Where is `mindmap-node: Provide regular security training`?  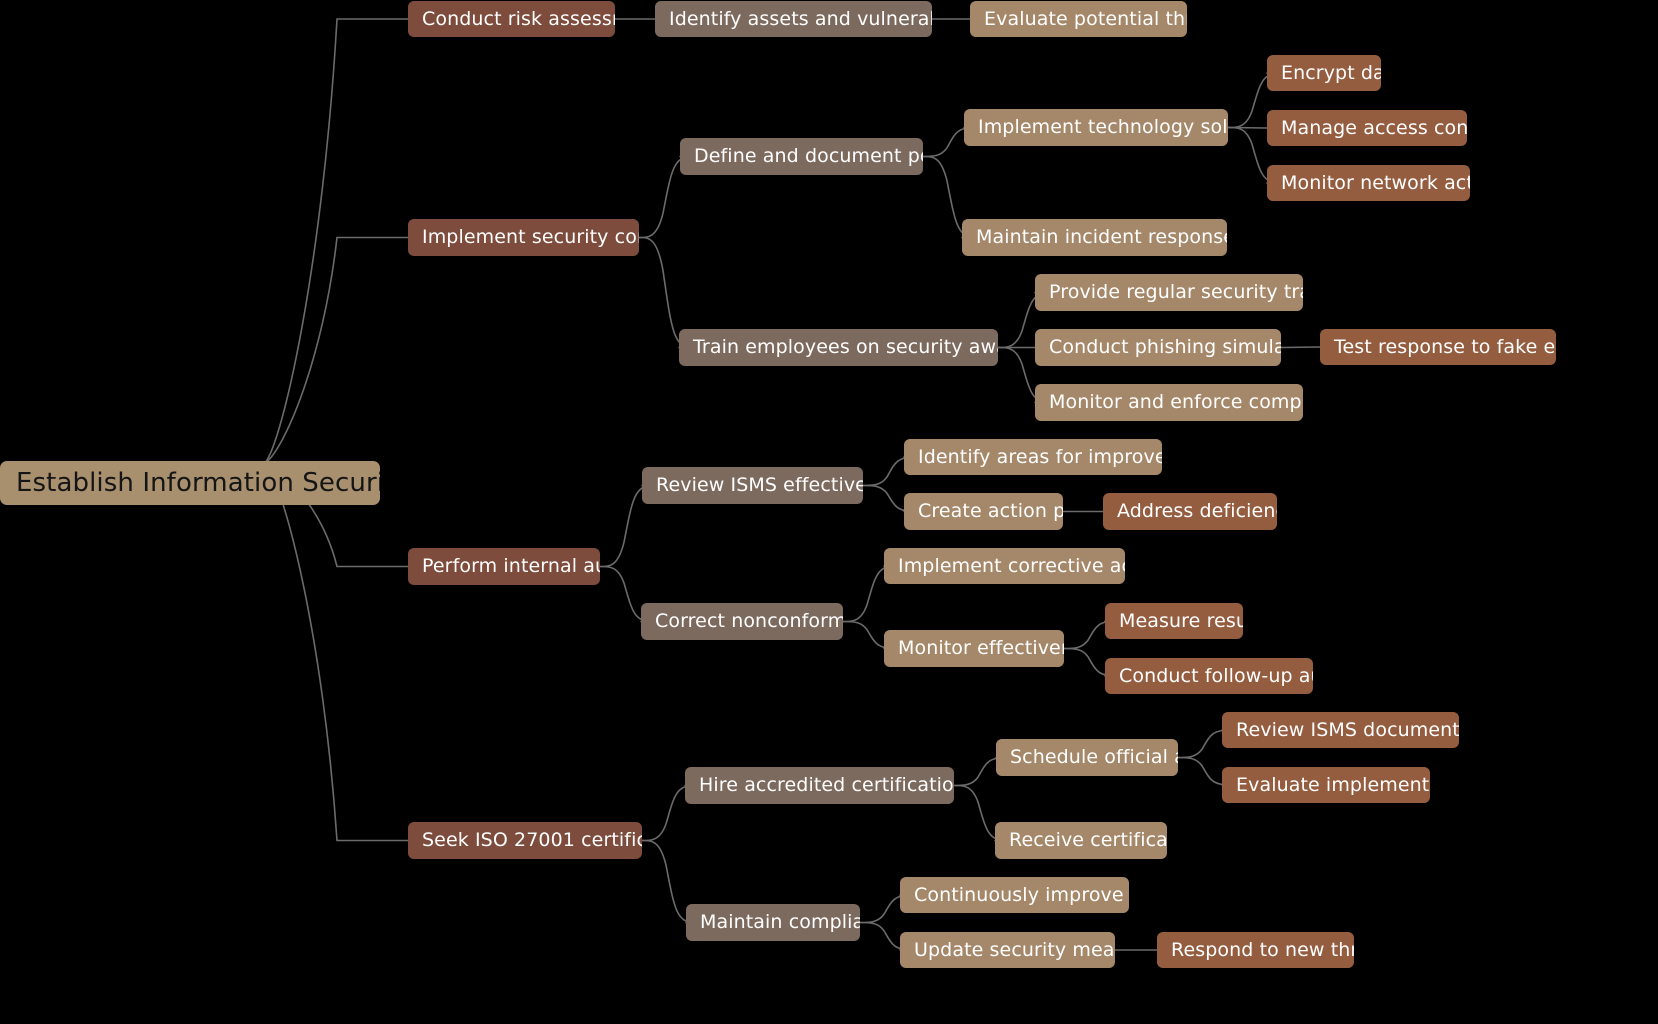 mindmap-node: Provide regular security training is located at coordinates (1169, 292).